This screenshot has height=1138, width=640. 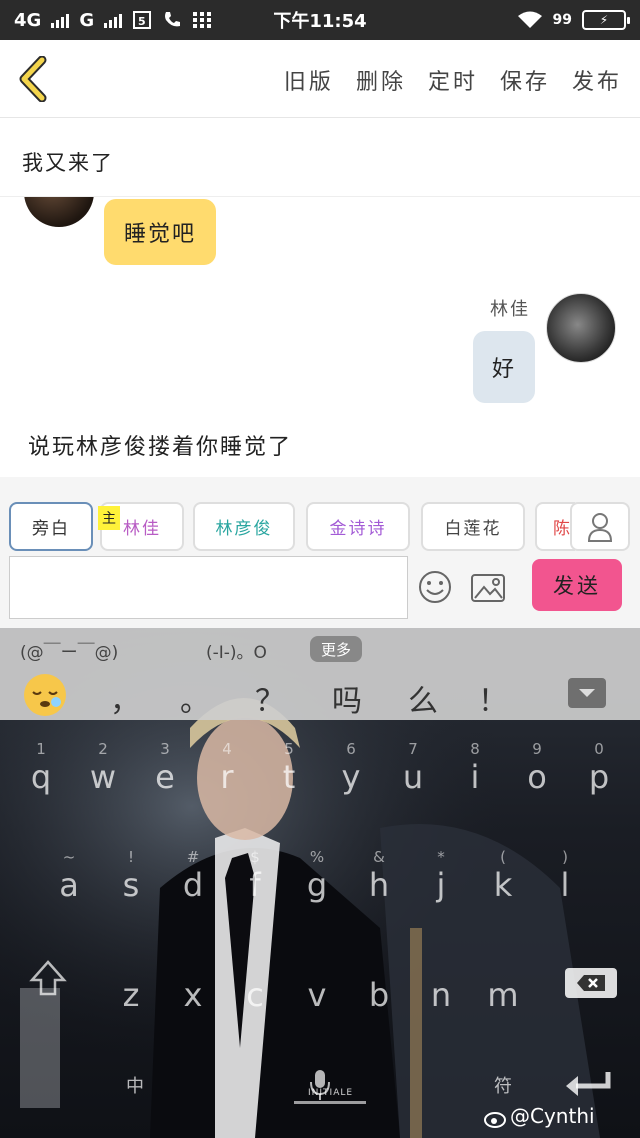 I want to click on key-k: (k, so click(x=503, y=876).